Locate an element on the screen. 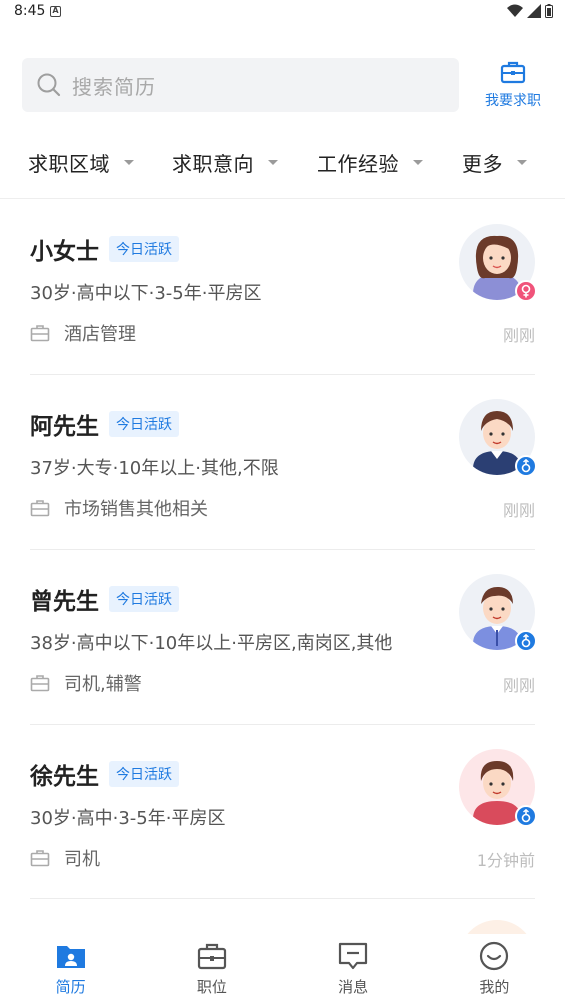 Image resolution: width=565 pixels, height=1004 pixels. candidate-name: 小女士 is located at coordinates (64, 252).